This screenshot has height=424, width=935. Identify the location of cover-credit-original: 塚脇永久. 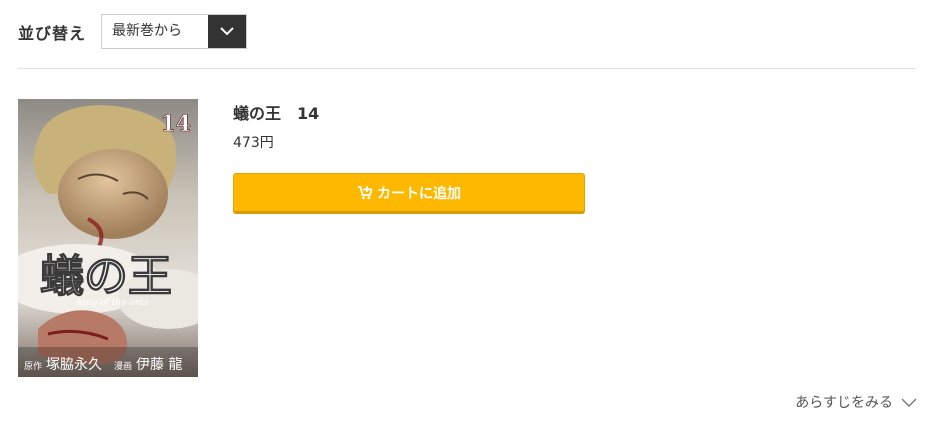
(74, 365).